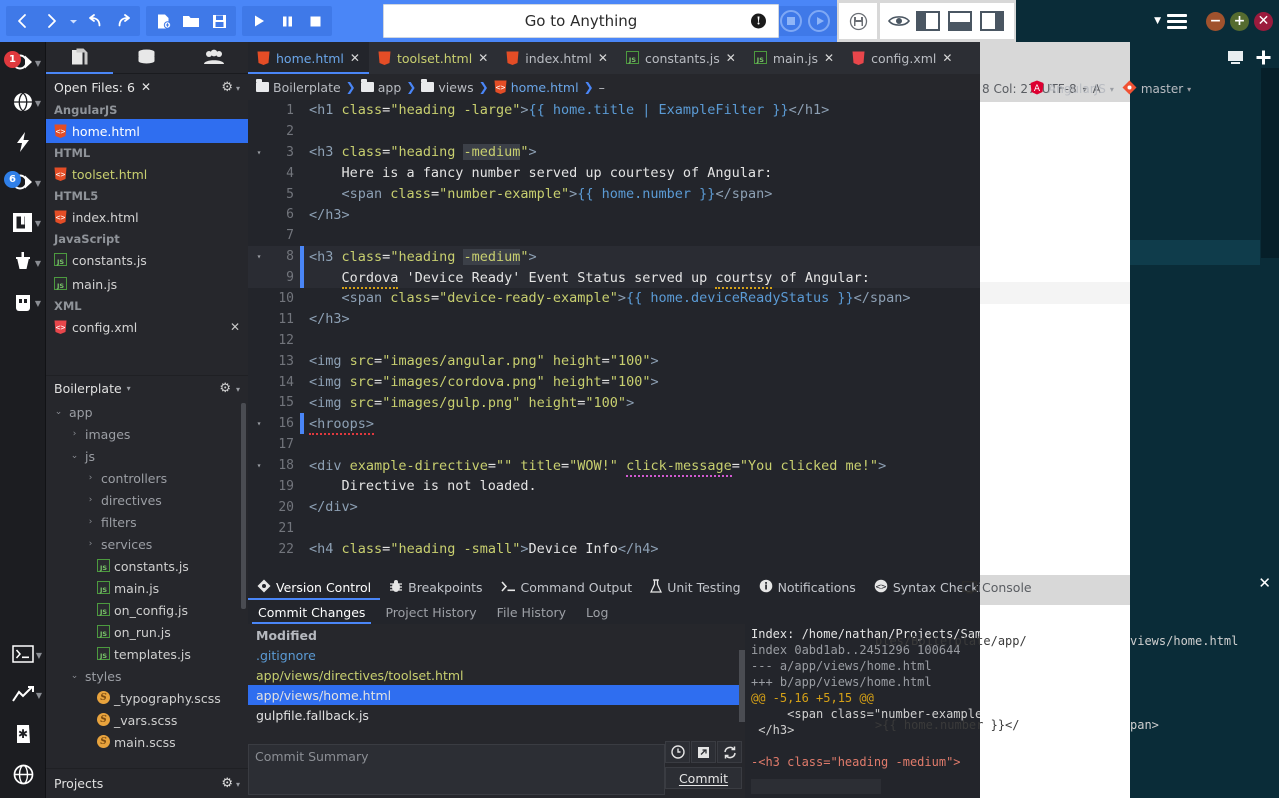  Describe the element at coordinates (430, 612) in the screenshot. I see `subtab-project-history: Project History` at that location.